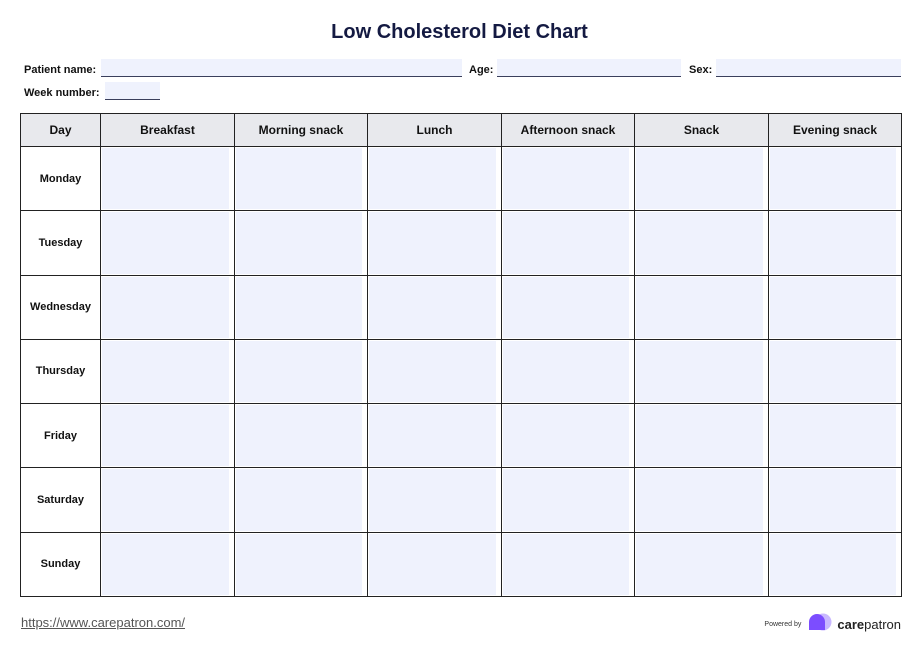  I want to click on sex-field, so click(808, 68).